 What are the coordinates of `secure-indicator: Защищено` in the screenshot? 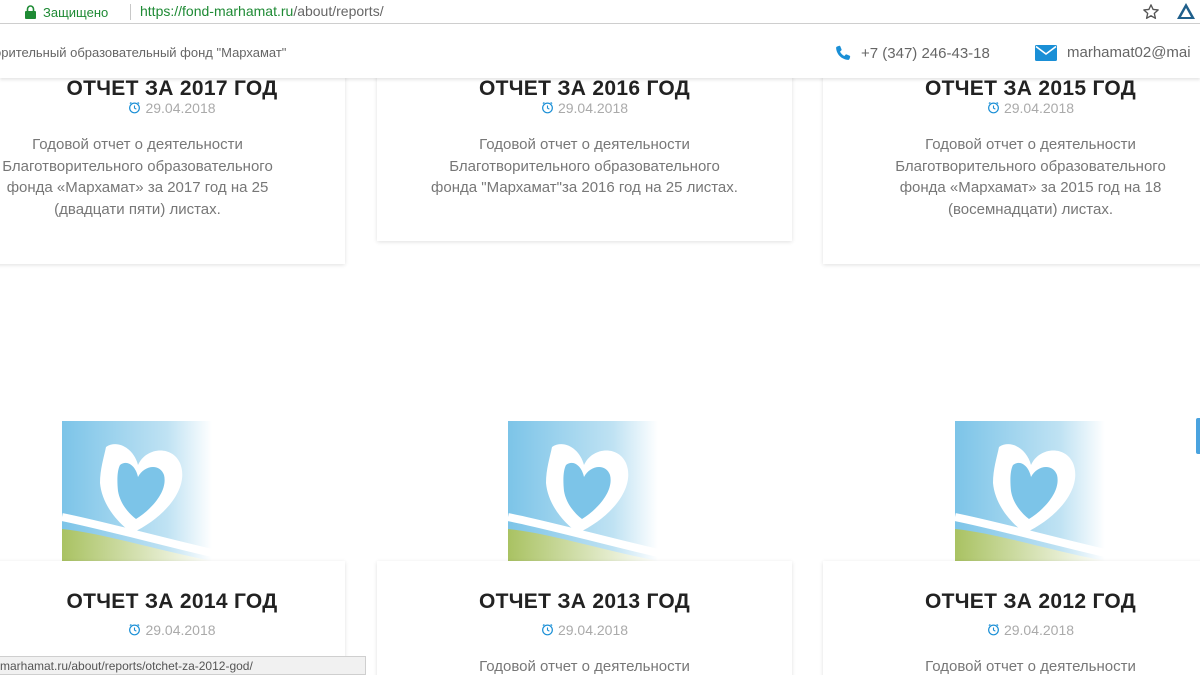 It's located at (66, 12).